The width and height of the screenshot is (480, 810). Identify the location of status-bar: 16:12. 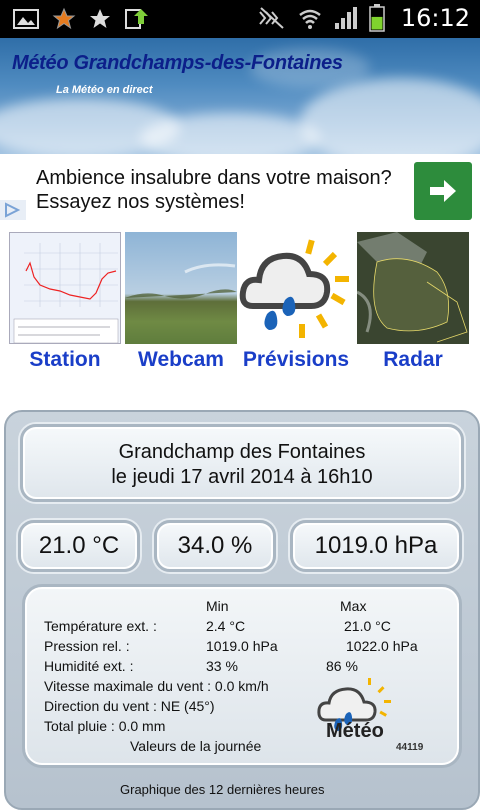
(240, 19).